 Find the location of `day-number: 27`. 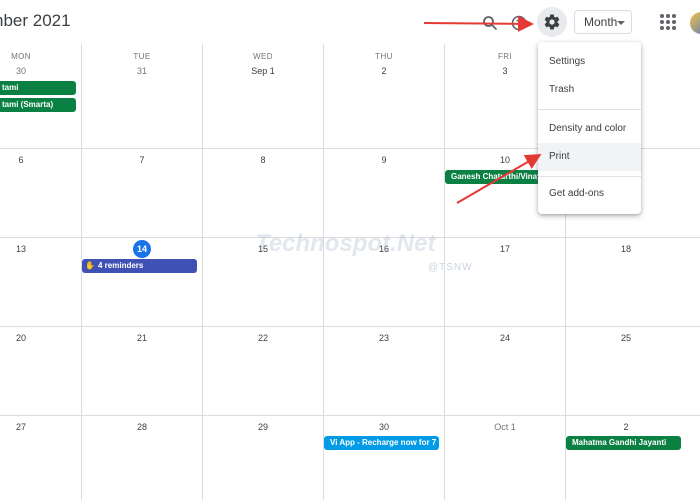

day-number: 27 is located at coordinates (30, 427).